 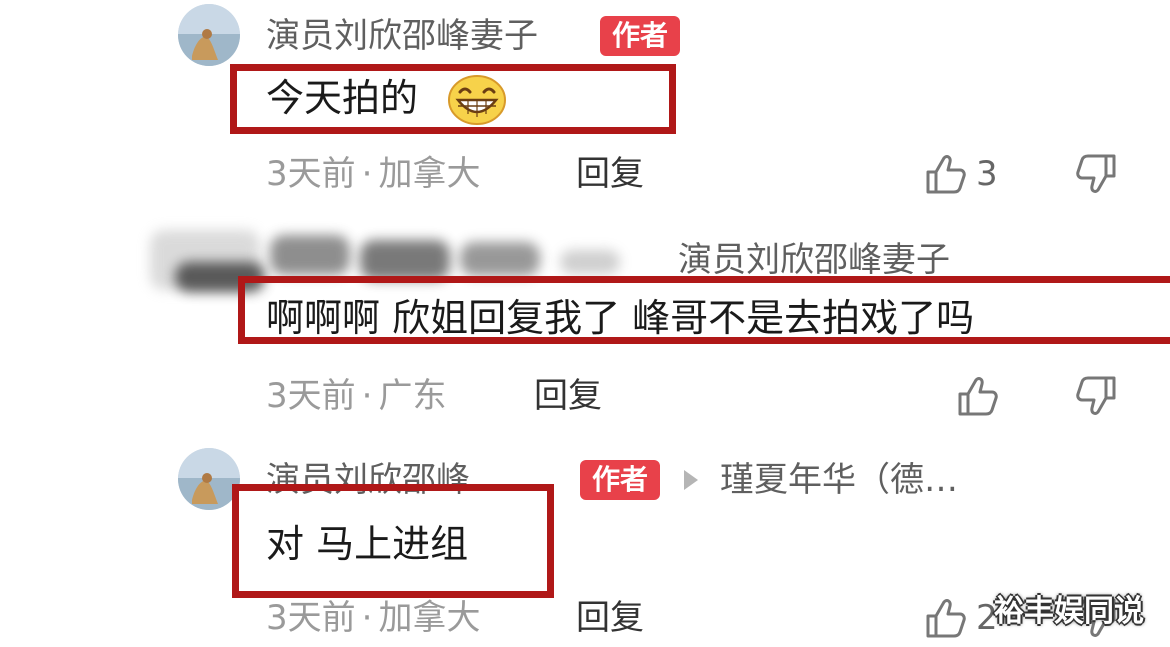 What do you see at coordinates (402, 36) in the screenshot?
I see `author-name: 演员刘欣邵峰妻子` at bounding box center [402, 36].